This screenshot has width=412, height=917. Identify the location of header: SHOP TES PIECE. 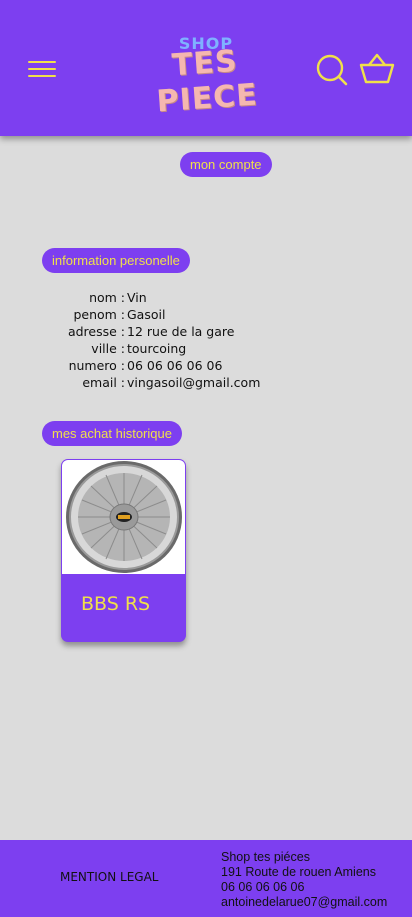
(206, 68).